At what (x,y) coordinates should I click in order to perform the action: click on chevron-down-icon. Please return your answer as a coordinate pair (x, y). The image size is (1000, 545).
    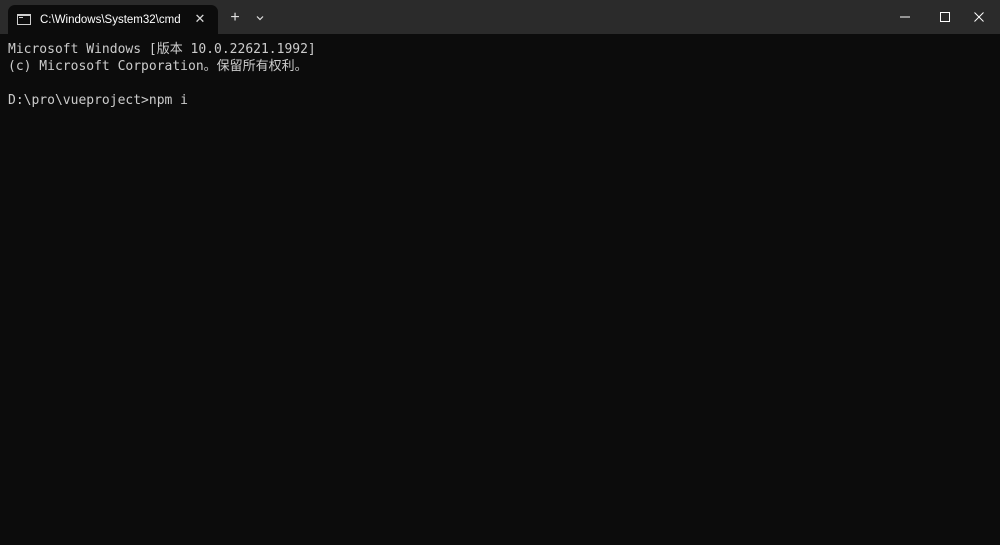
    Looking at the image, I should click on (260, 18).